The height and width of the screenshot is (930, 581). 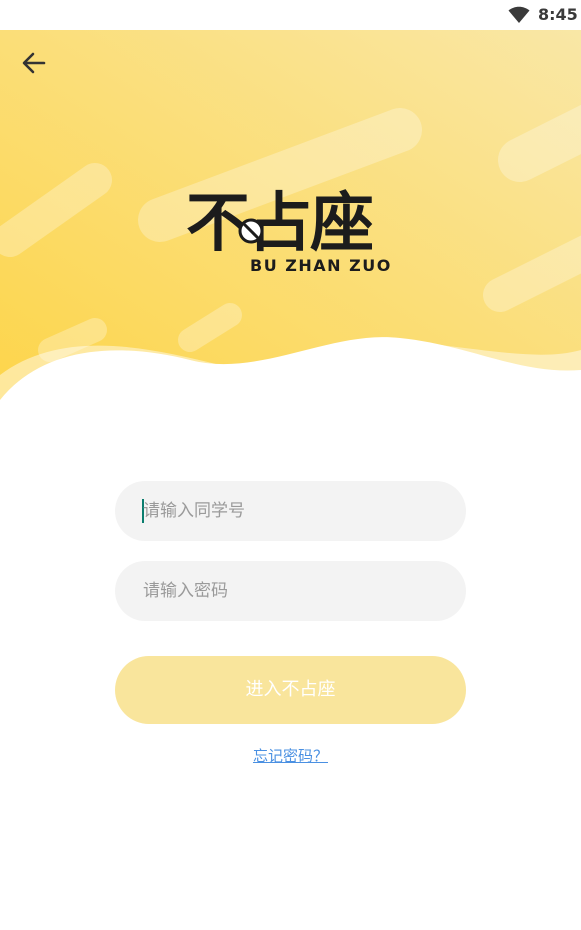 What do you see at coordinates (290, 755) in the screenshot?
I see `forgot-password-link: 忘记密码？` at bounding box center [290, 755].